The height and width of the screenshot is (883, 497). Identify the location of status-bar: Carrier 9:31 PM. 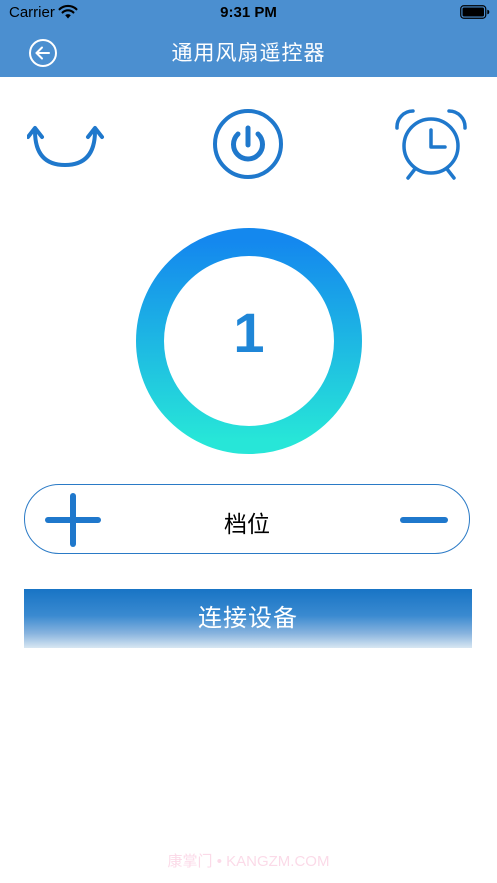
(248, 13).